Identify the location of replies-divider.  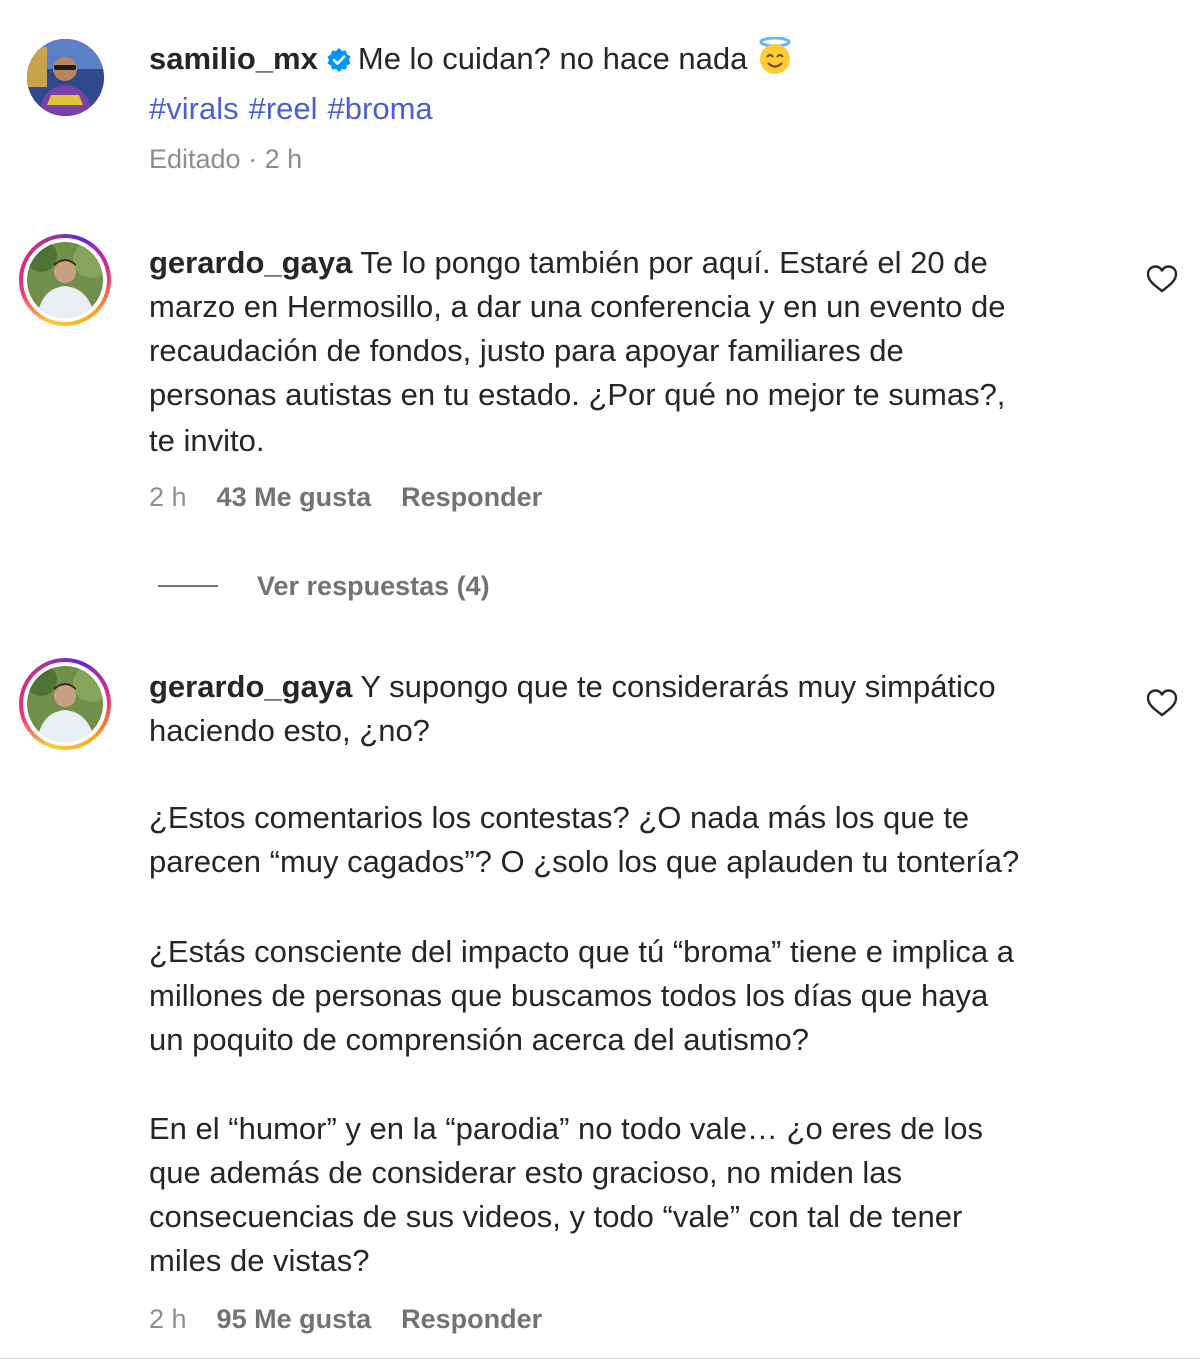
(188, 586).